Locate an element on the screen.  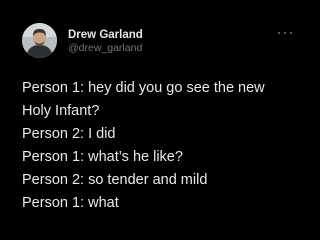
author-info: Drew Garland @drew_garland is located at coordinates (105, 42).